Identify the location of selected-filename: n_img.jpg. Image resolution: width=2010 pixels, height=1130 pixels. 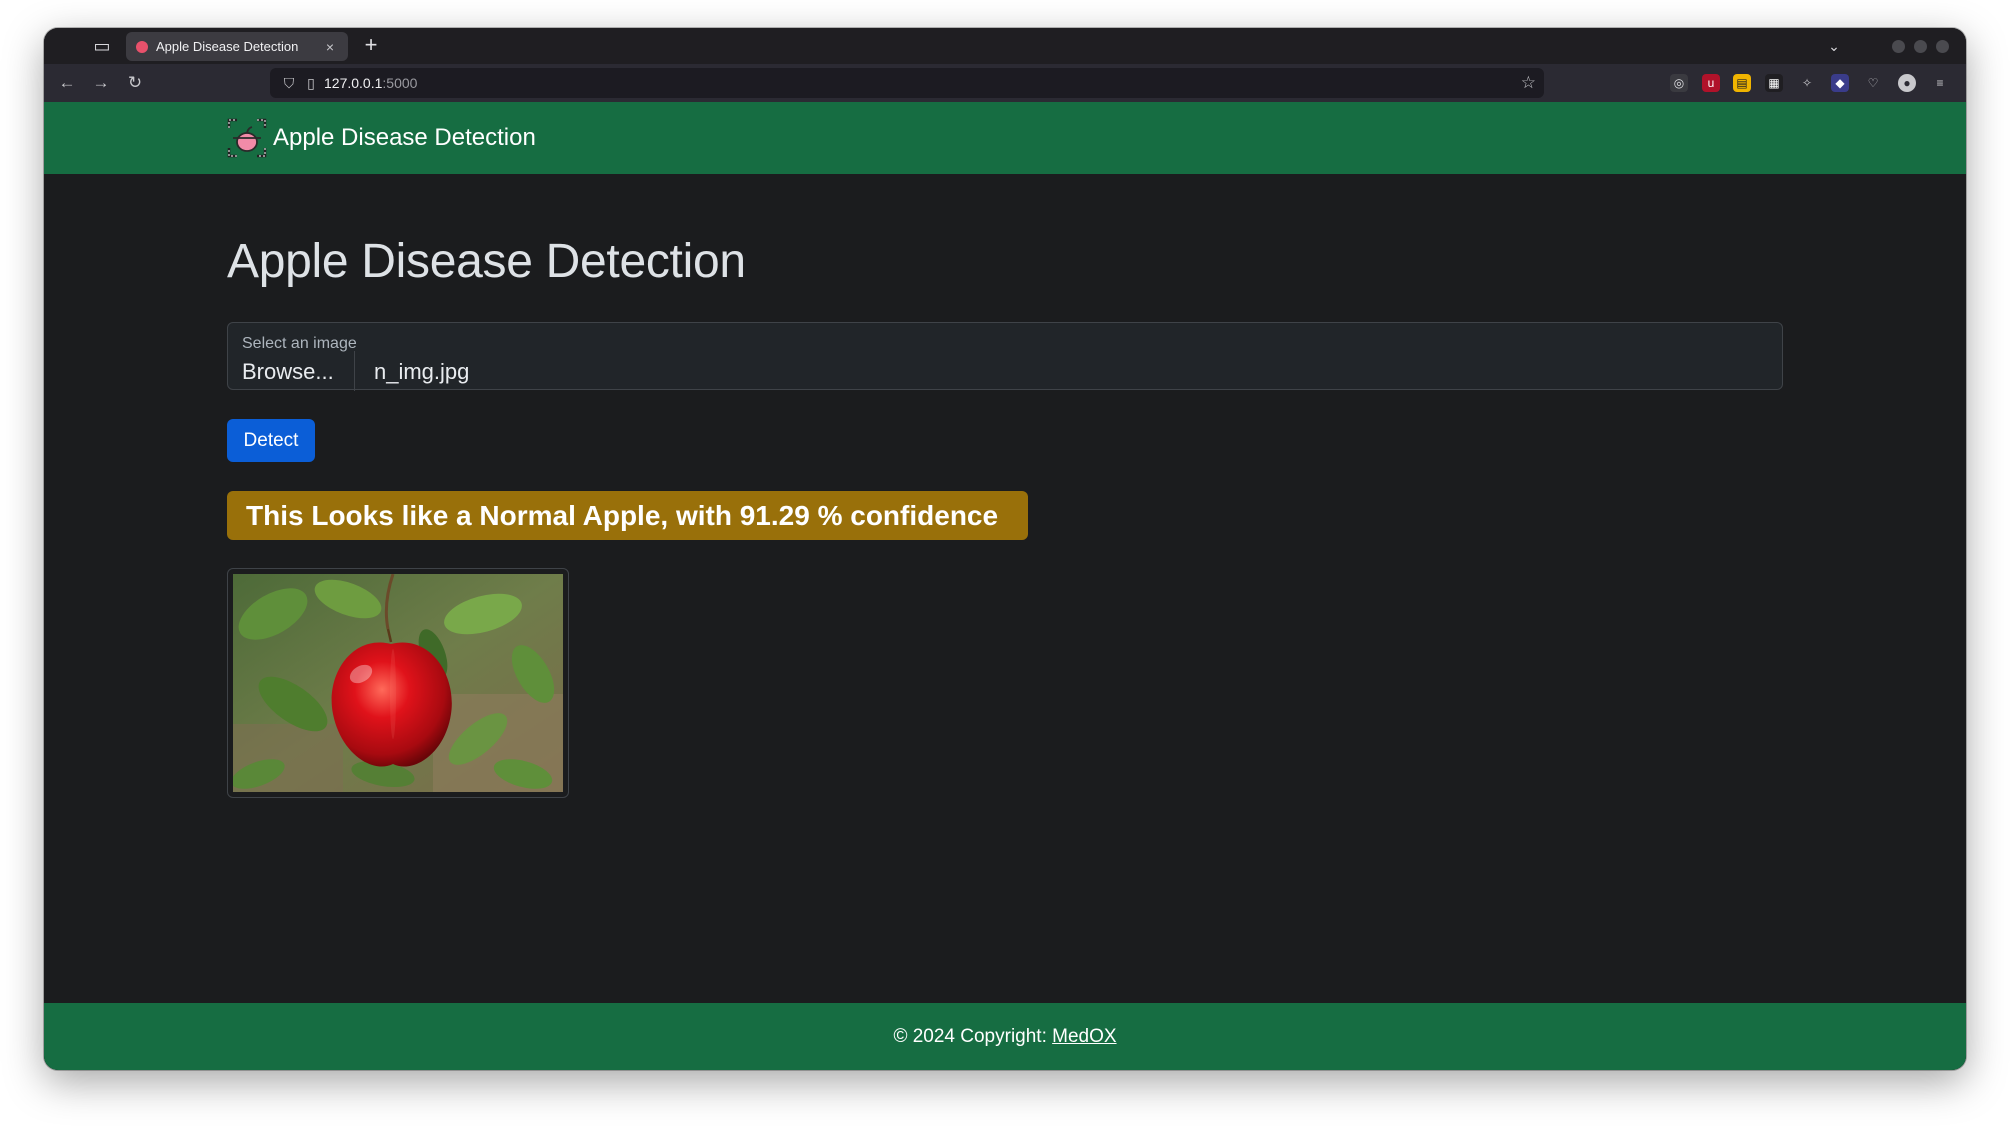
(422, 371).